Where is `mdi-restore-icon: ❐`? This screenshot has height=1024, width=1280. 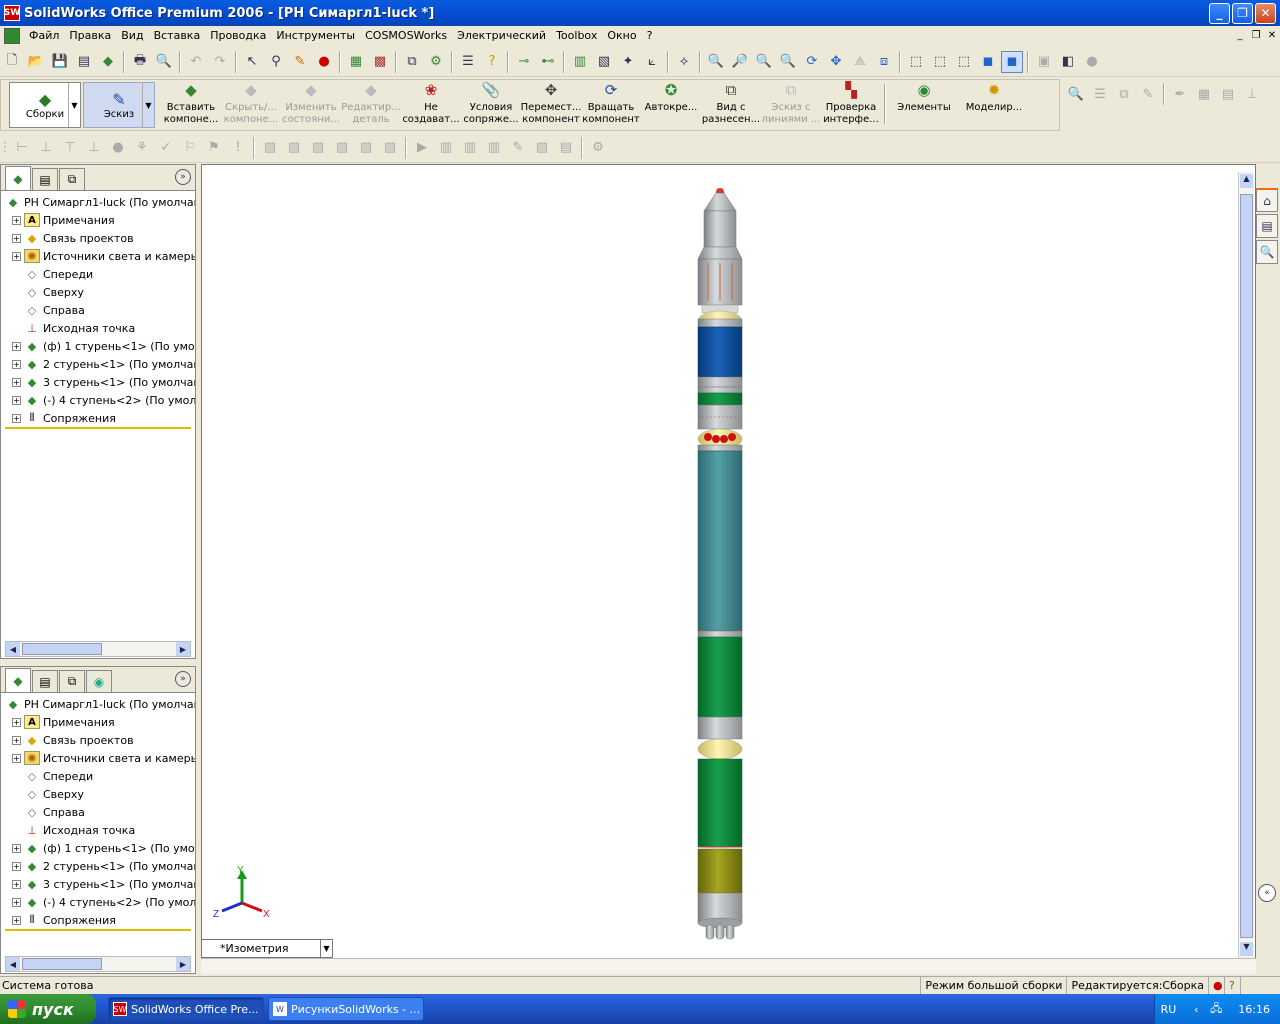
mdi-restore-icon: ❐ is located at coordinates (1256, 35).